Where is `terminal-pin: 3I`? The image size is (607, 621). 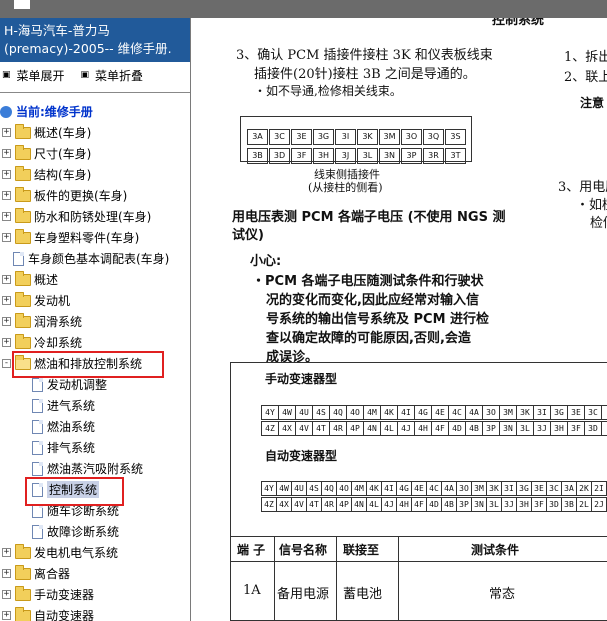
terminal-pin: 3I is located at coordinates (542, 412).